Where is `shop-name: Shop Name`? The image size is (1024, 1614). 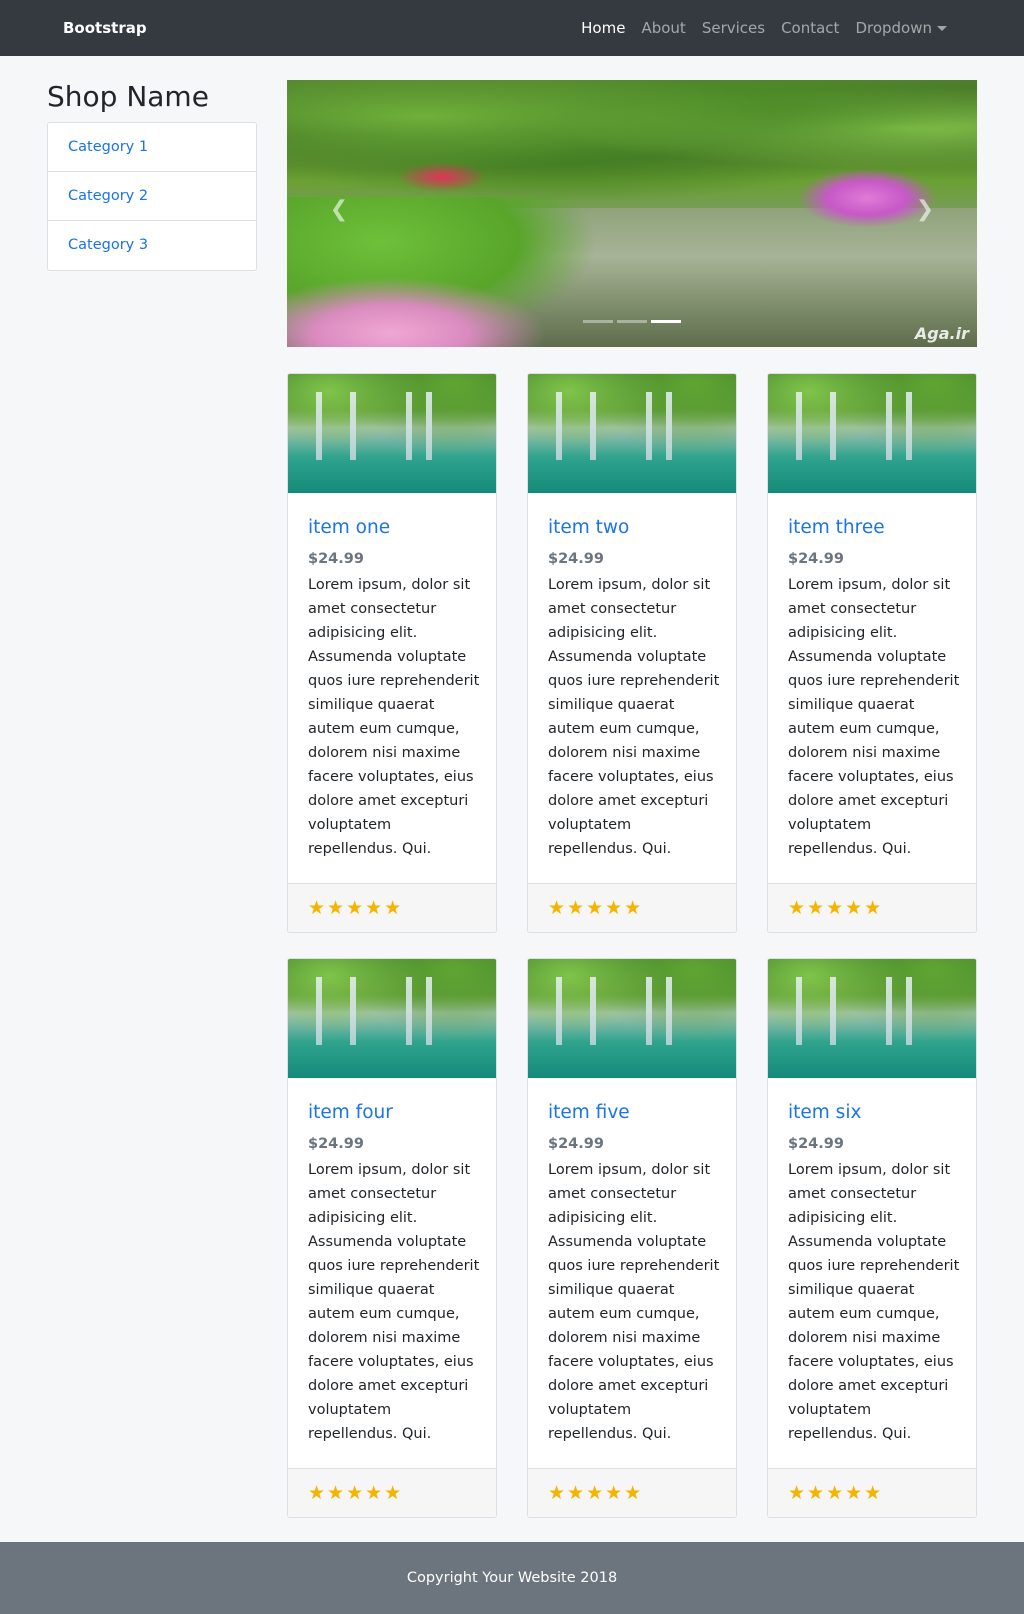
shop-name: Shop Name is located at coordinates (128, 96).